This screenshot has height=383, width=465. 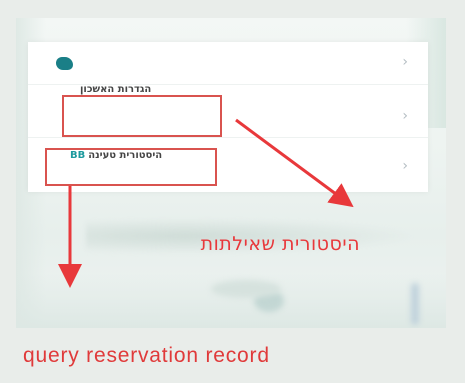 What do you see at coordinates (294, 163) in the screenshot?
I see `arrow-to-settings` at bounding box center [294, 163].